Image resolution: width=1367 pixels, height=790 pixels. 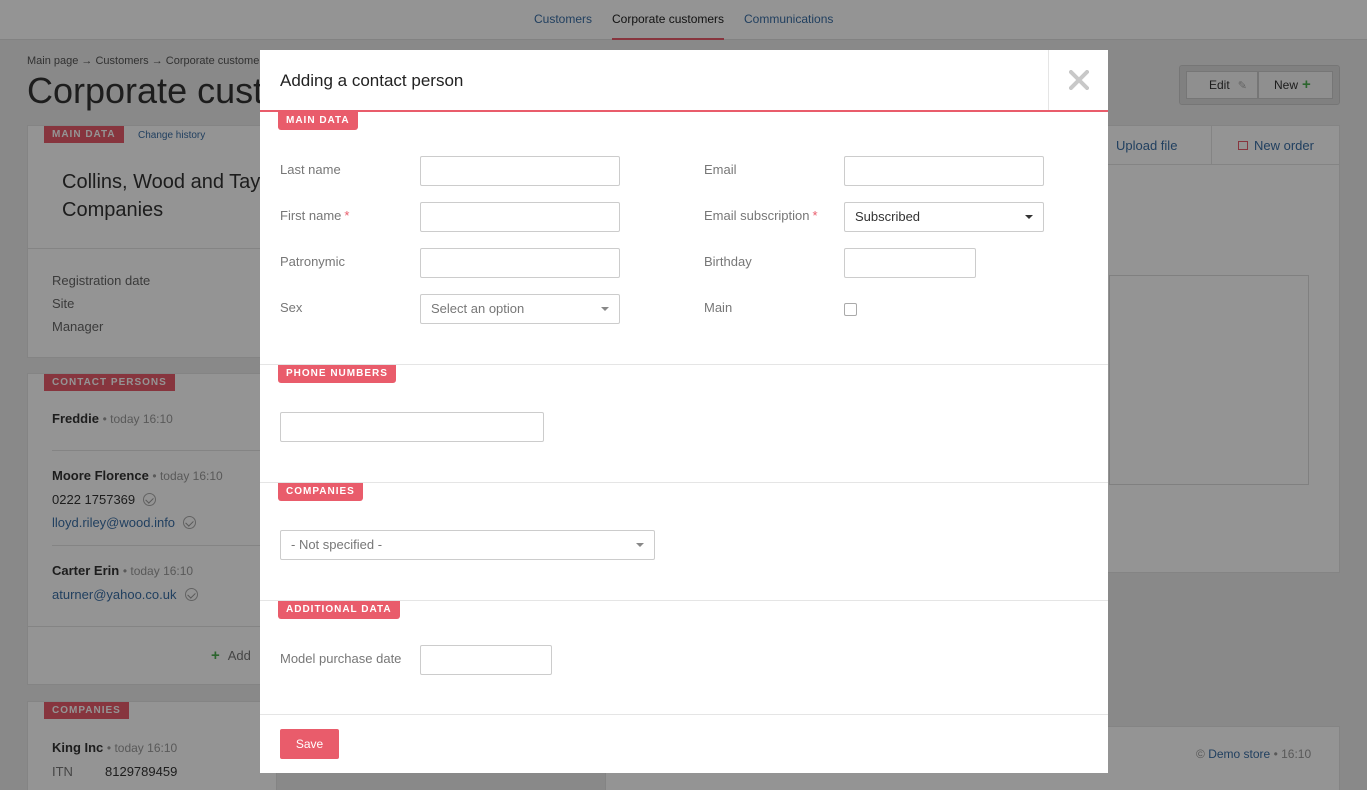 I want to click on additional-data-section-tag: ADDITIONAL DATA, so click(x=339, y=610).